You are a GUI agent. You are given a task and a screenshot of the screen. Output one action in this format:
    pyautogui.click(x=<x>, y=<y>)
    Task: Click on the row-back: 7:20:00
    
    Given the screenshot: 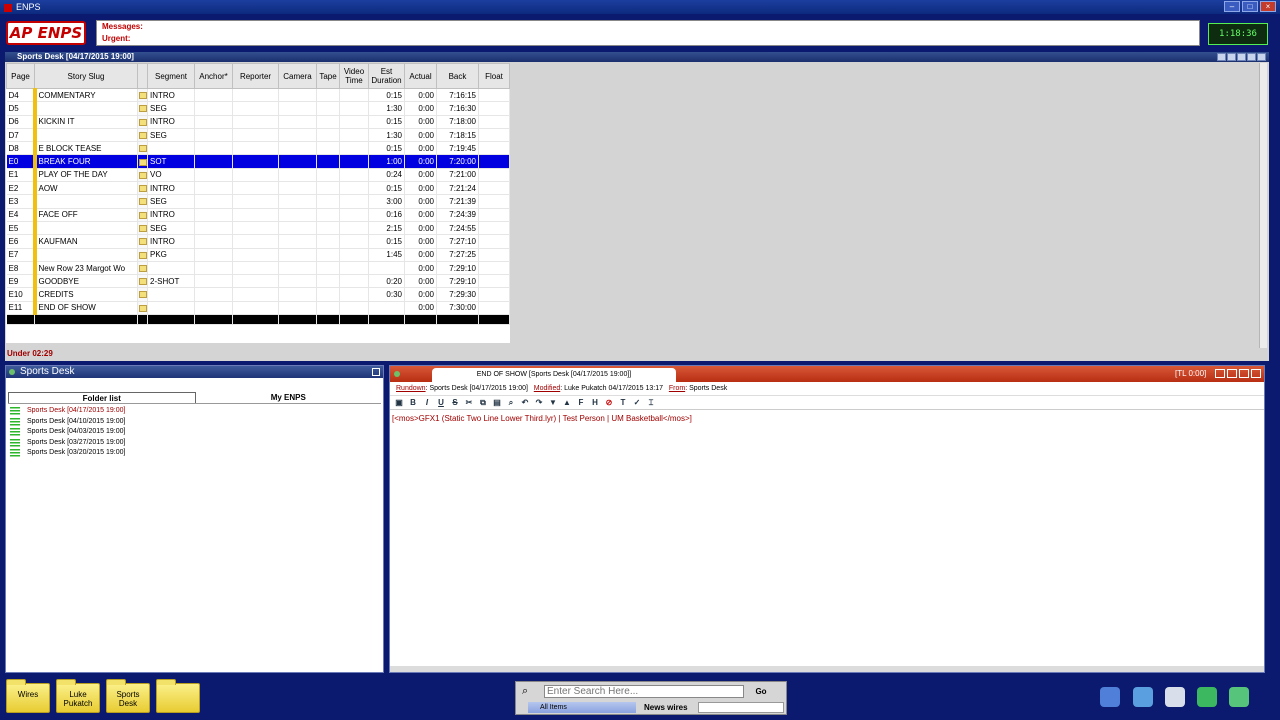 What is the action you would take?
    pyautogui.click(x=457, y=161)
    